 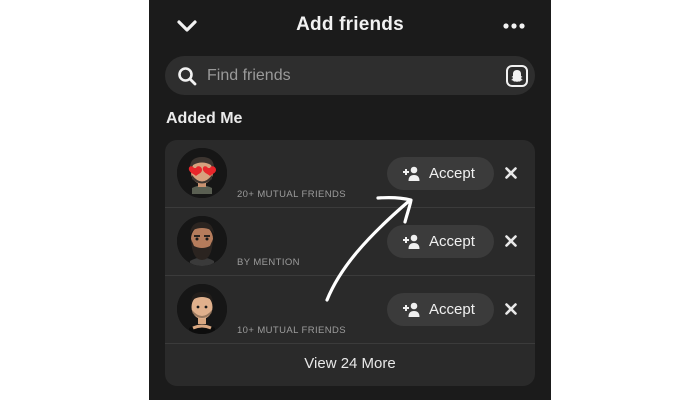 I want to click on view-more-button: View 24 More, so click(x=350, y=365).